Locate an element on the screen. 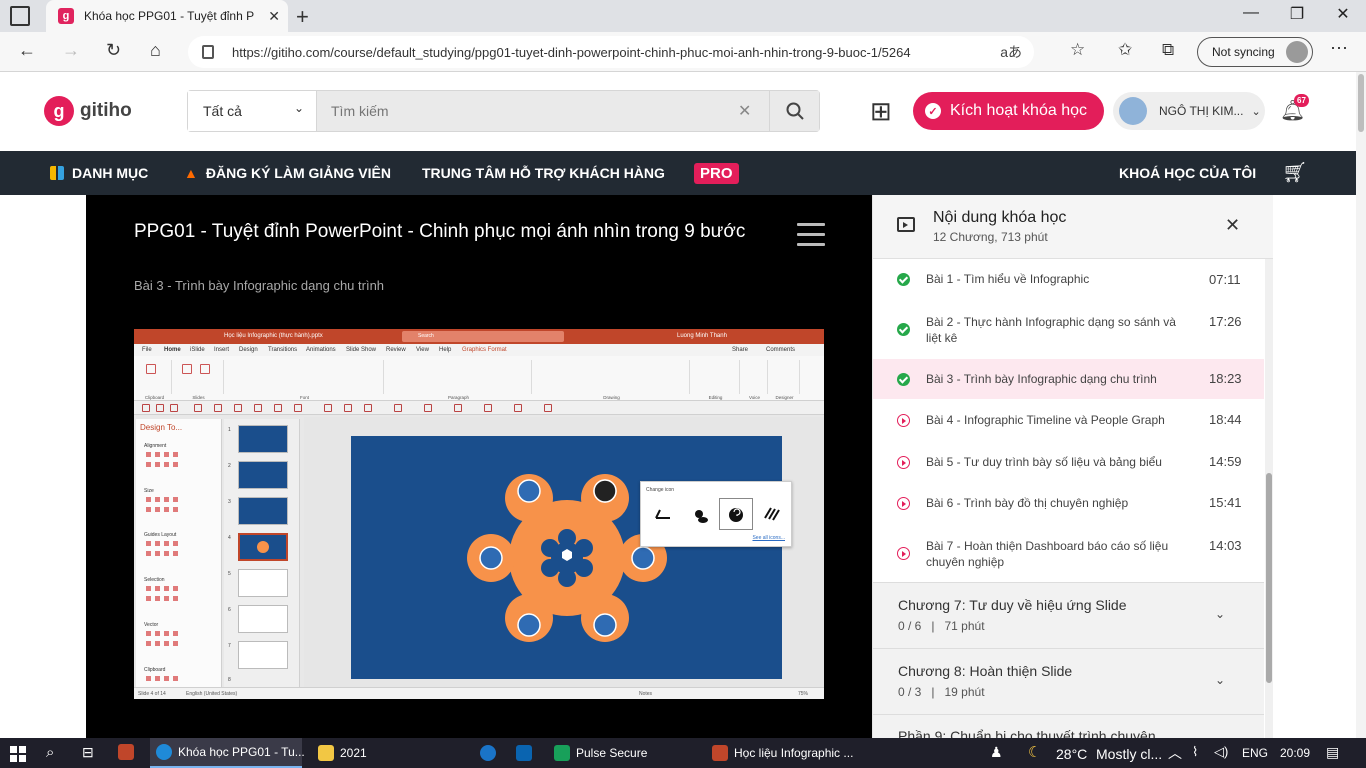 The image size is (1366, 768). cycle-infographic is located at coordinates (567, 558).